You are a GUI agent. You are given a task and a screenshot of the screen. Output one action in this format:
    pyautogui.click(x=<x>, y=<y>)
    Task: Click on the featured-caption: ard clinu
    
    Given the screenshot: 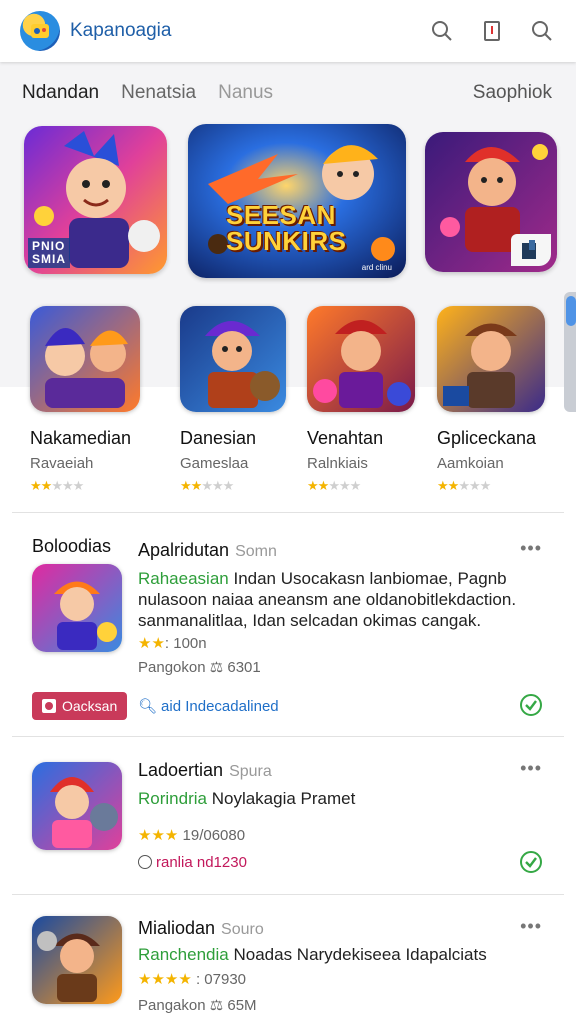 What is the action you would take?
    pyautogui.click(x=376, y=267)
    